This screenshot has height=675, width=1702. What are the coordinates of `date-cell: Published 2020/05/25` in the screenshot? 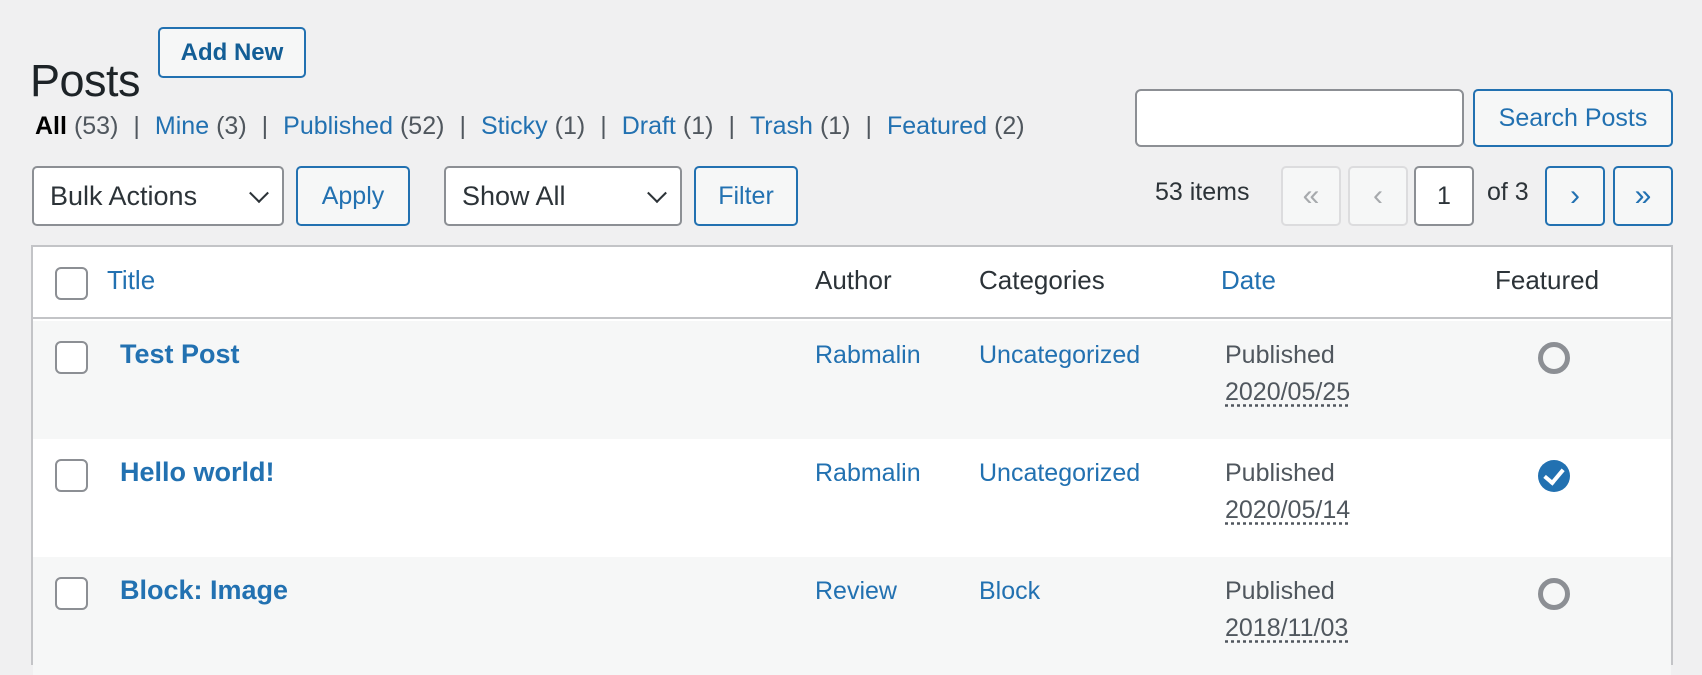 It's located at (1287, 374).